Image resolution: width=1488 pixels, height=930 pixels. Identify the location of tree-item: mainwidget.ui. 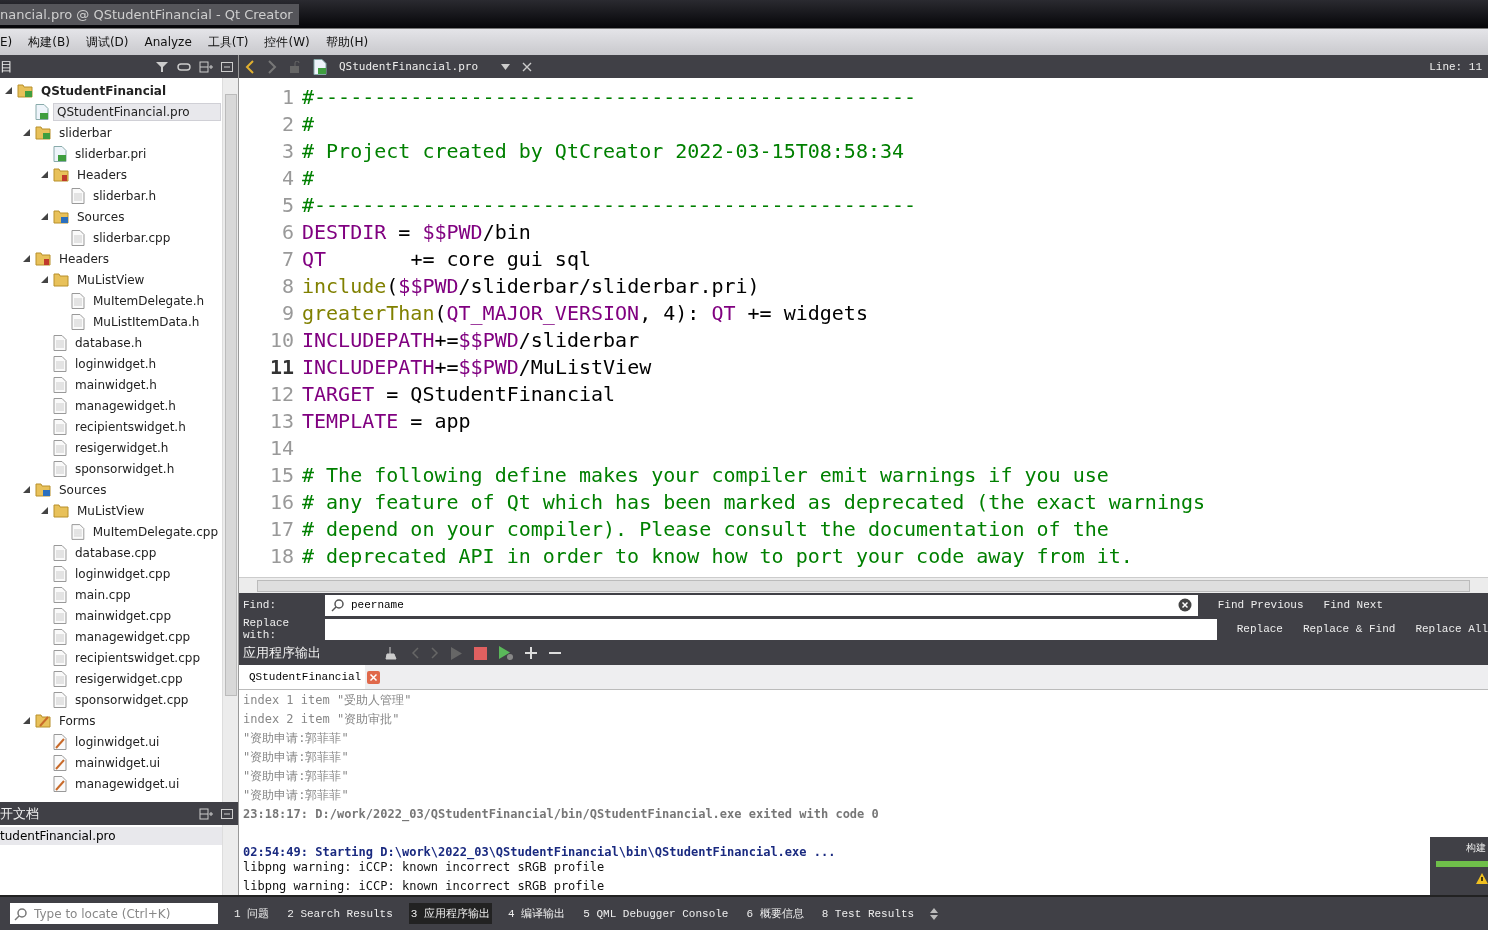
(118, 762).